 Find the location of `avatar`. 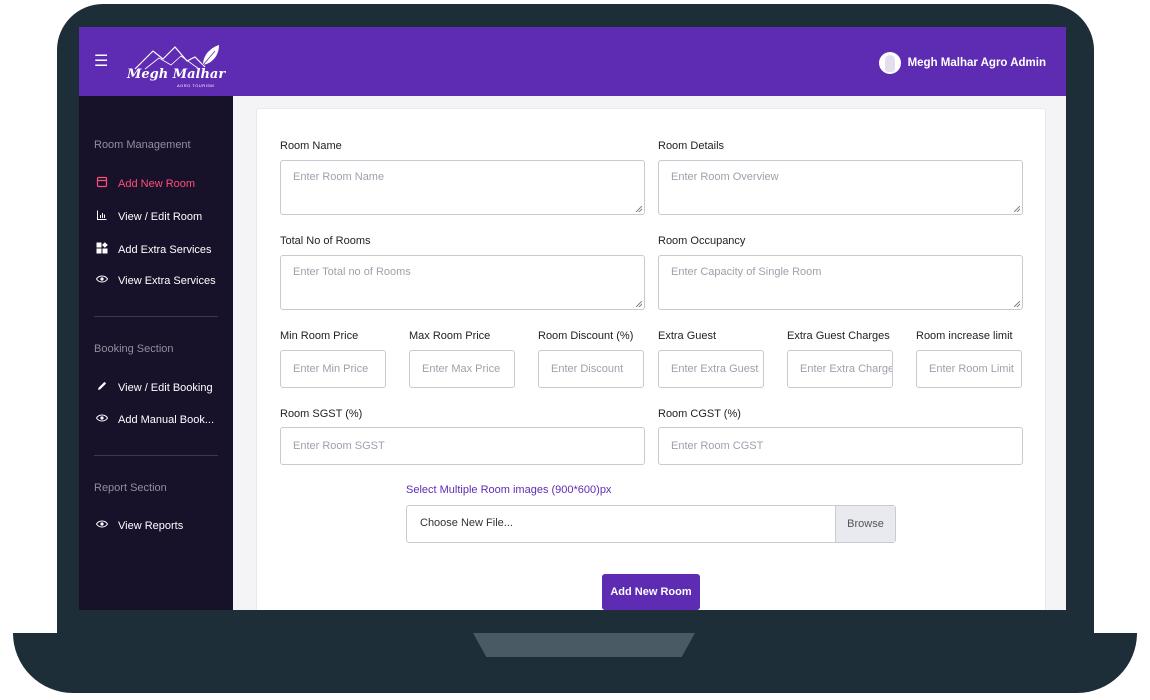

avatar is located at coordinates (889, 63).